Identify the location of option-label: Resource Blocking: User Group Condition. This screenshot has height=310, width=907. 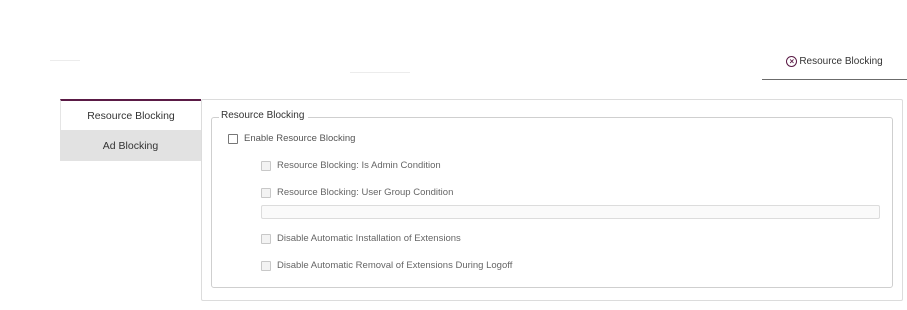
(365, 192).